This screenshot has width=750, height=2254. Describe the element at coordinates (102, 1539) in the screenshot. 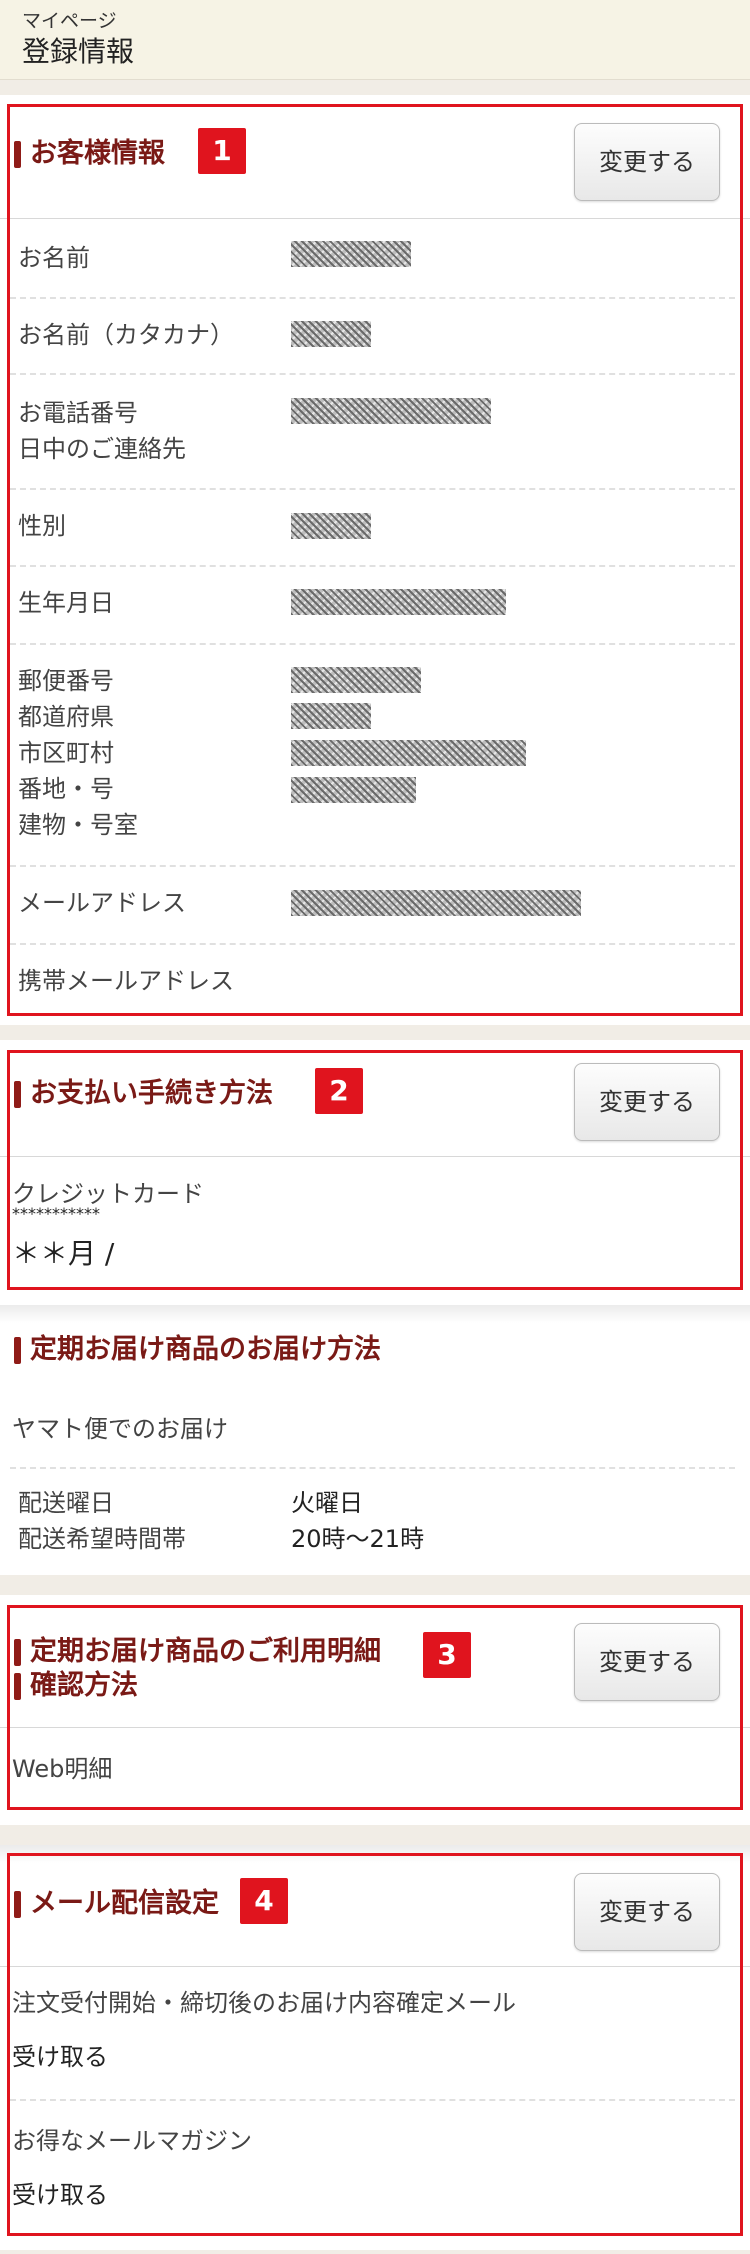

I see `delivery-time-label: 配送希望時間帯` at that location.